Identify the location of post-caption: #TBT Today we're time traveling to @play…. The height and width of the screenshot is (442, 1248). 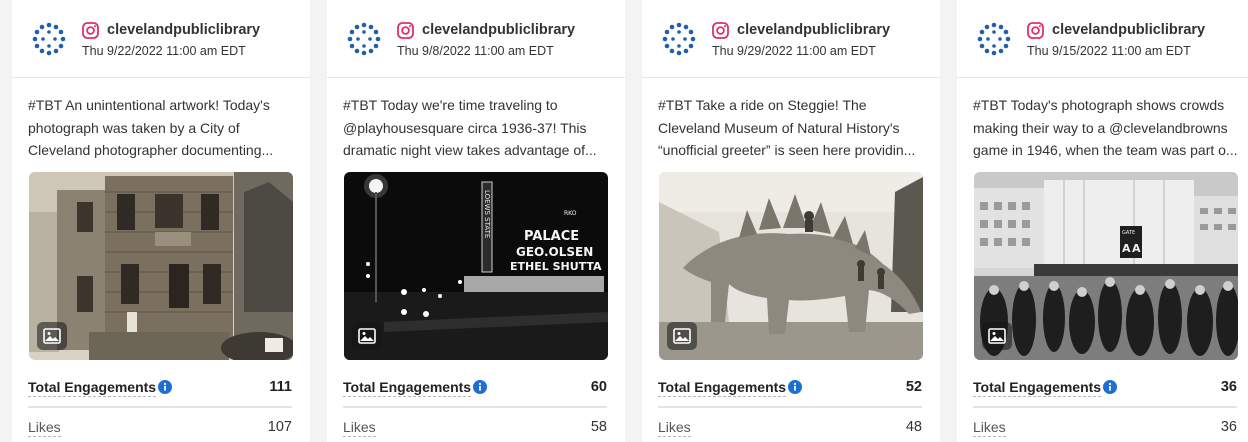
(477, 128).